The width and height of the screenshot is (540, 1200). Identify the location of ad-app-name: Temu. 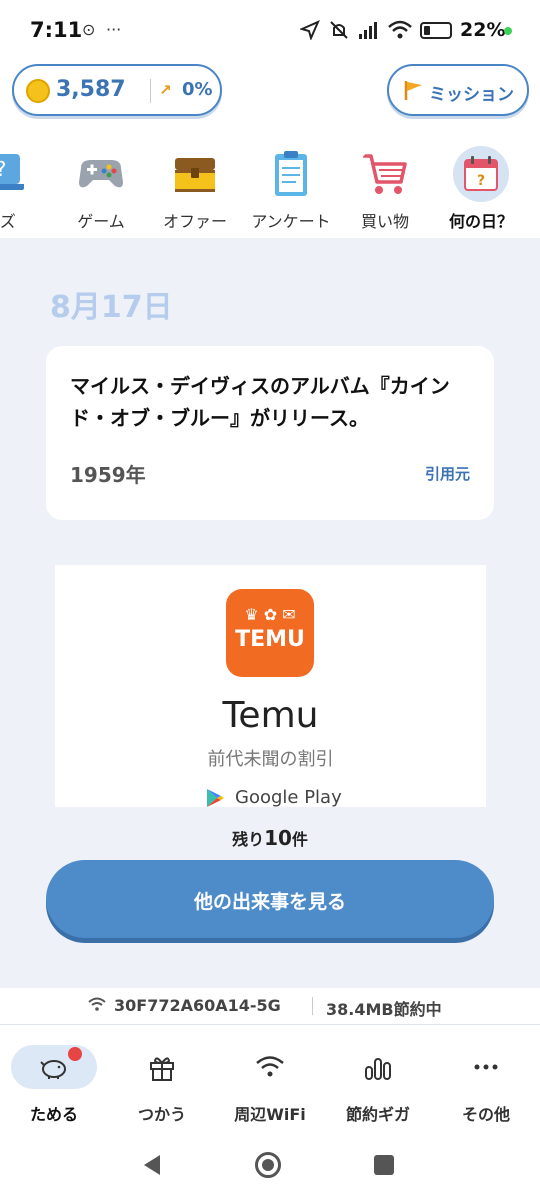
(270, 715).